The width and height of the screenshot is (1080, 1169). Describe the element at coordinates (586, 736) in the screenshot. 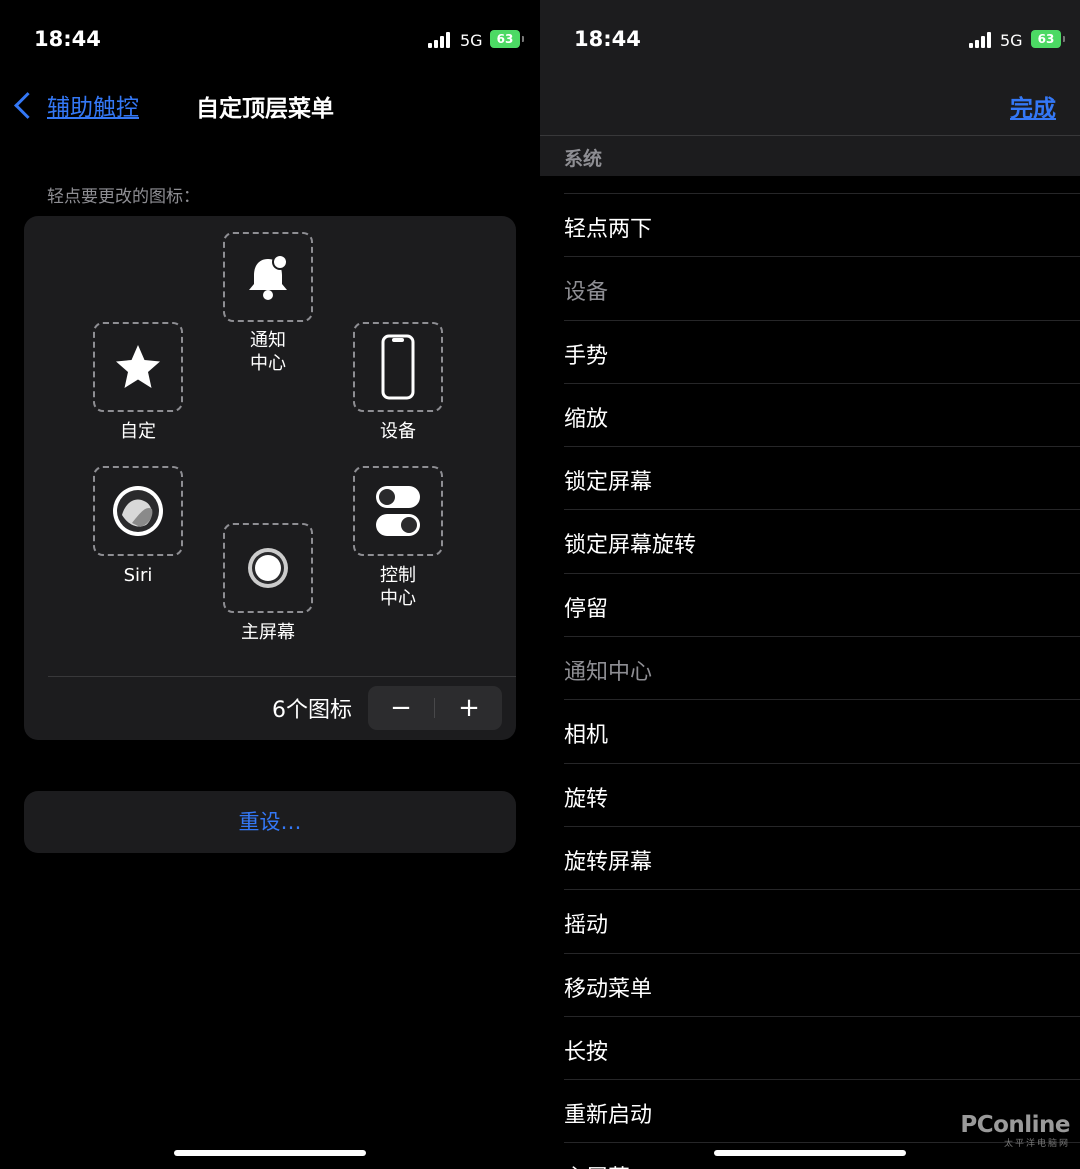

I see `list-item-label: 相机` at that location.